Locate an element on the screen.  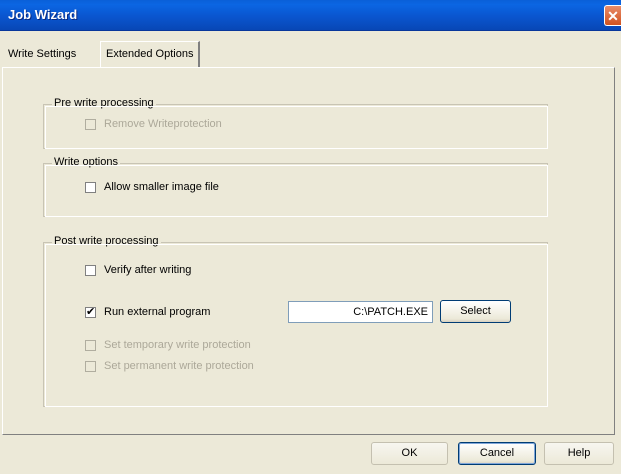
tab-write-settings: Write Settings is located at coordinates (42, 54).